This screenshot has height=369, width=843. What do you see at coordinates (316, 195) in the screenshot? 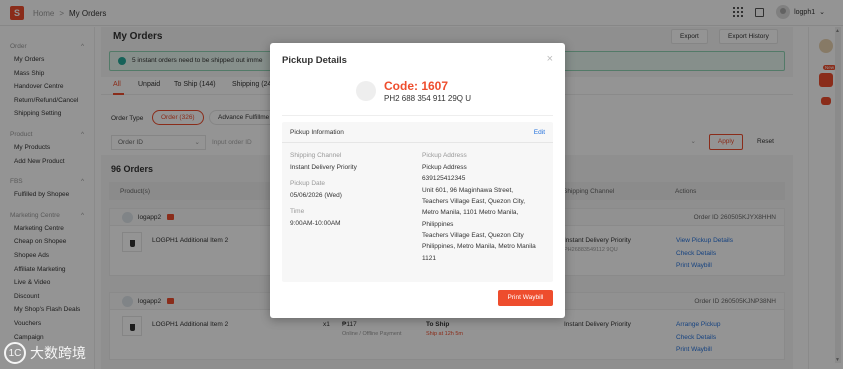
I see `pickup-date-value: 05/06/2026 (Wed)` at bounding box center [316, 195].